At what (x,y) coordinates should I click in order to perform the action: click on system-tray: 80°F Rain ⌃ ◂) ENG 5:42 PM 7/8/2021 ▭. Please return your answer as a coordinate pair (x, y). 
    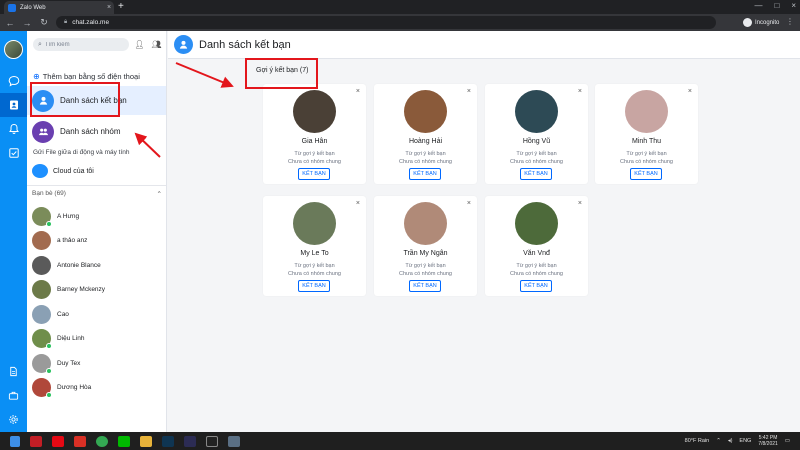
    Looking at the image, I should click on (737, 441).